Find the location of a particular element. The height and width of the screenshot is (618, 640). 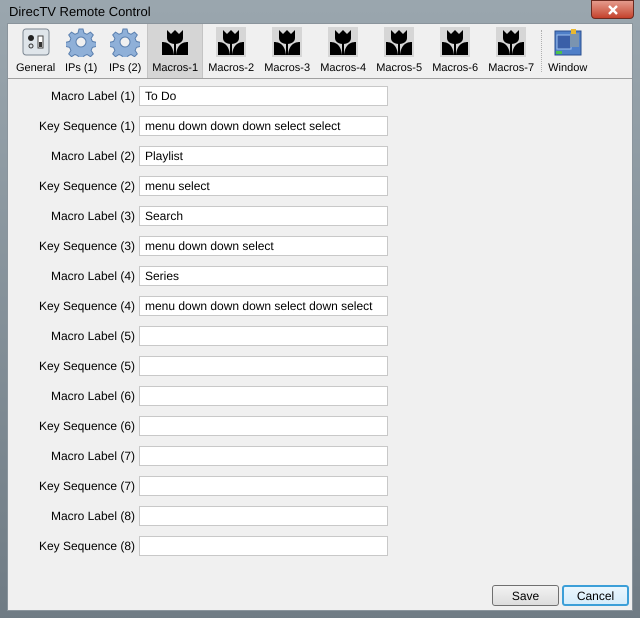

input-field: menu down down select is located at coordinates (263, 246).